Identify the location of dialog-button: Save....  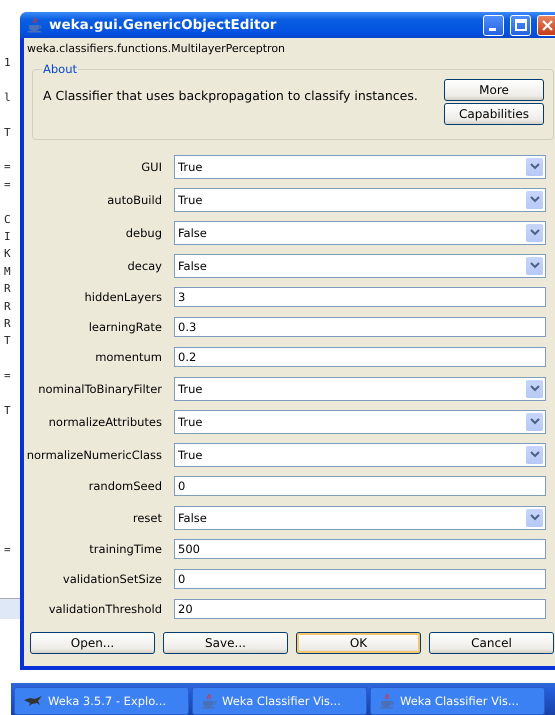
(225, 643).